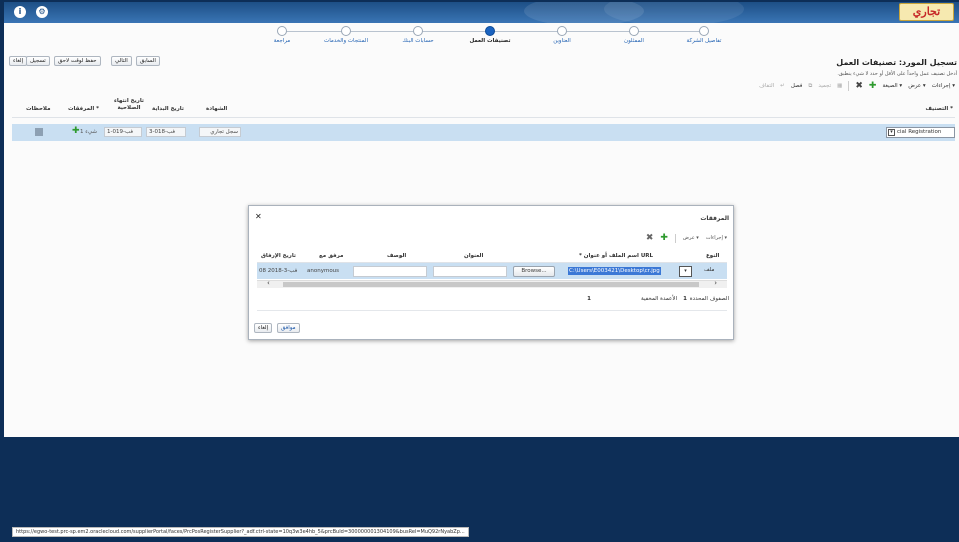 The width and height of the screenshot is (959, 542). Describe the element at coordinates (220, 132) in the screenshot. I see `certificate-field: سجل تجاري` at that location.